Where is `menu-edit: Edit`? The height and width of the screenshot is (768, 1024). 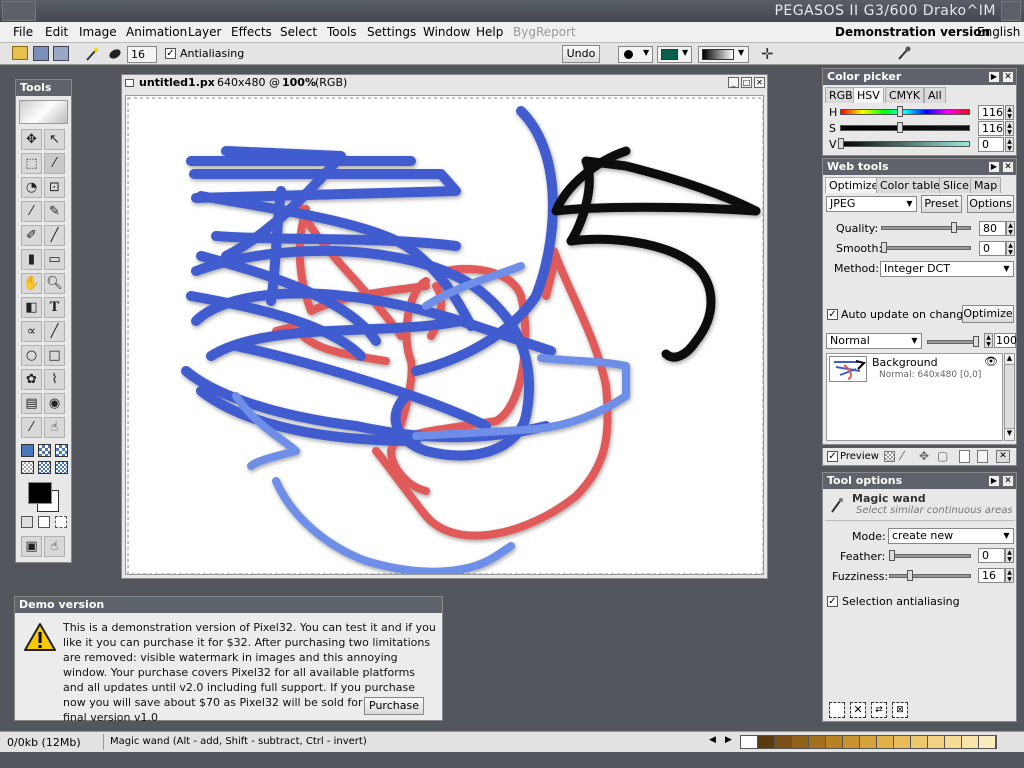 menu-edit: Edit is located at coordinates (56, 32).